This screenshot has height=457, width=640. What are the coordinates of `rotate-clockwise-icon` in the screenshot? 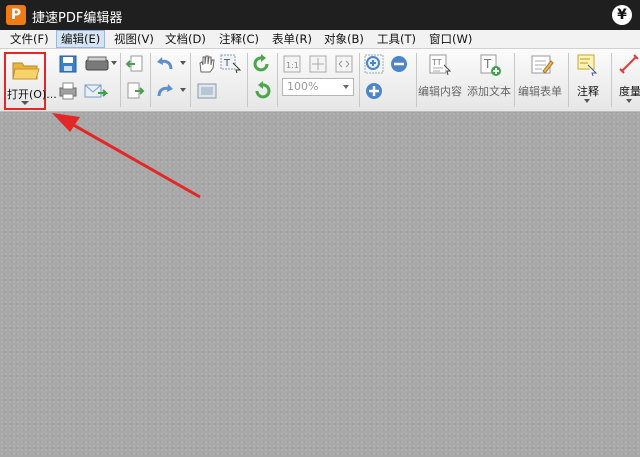 It's located at (262, 64).